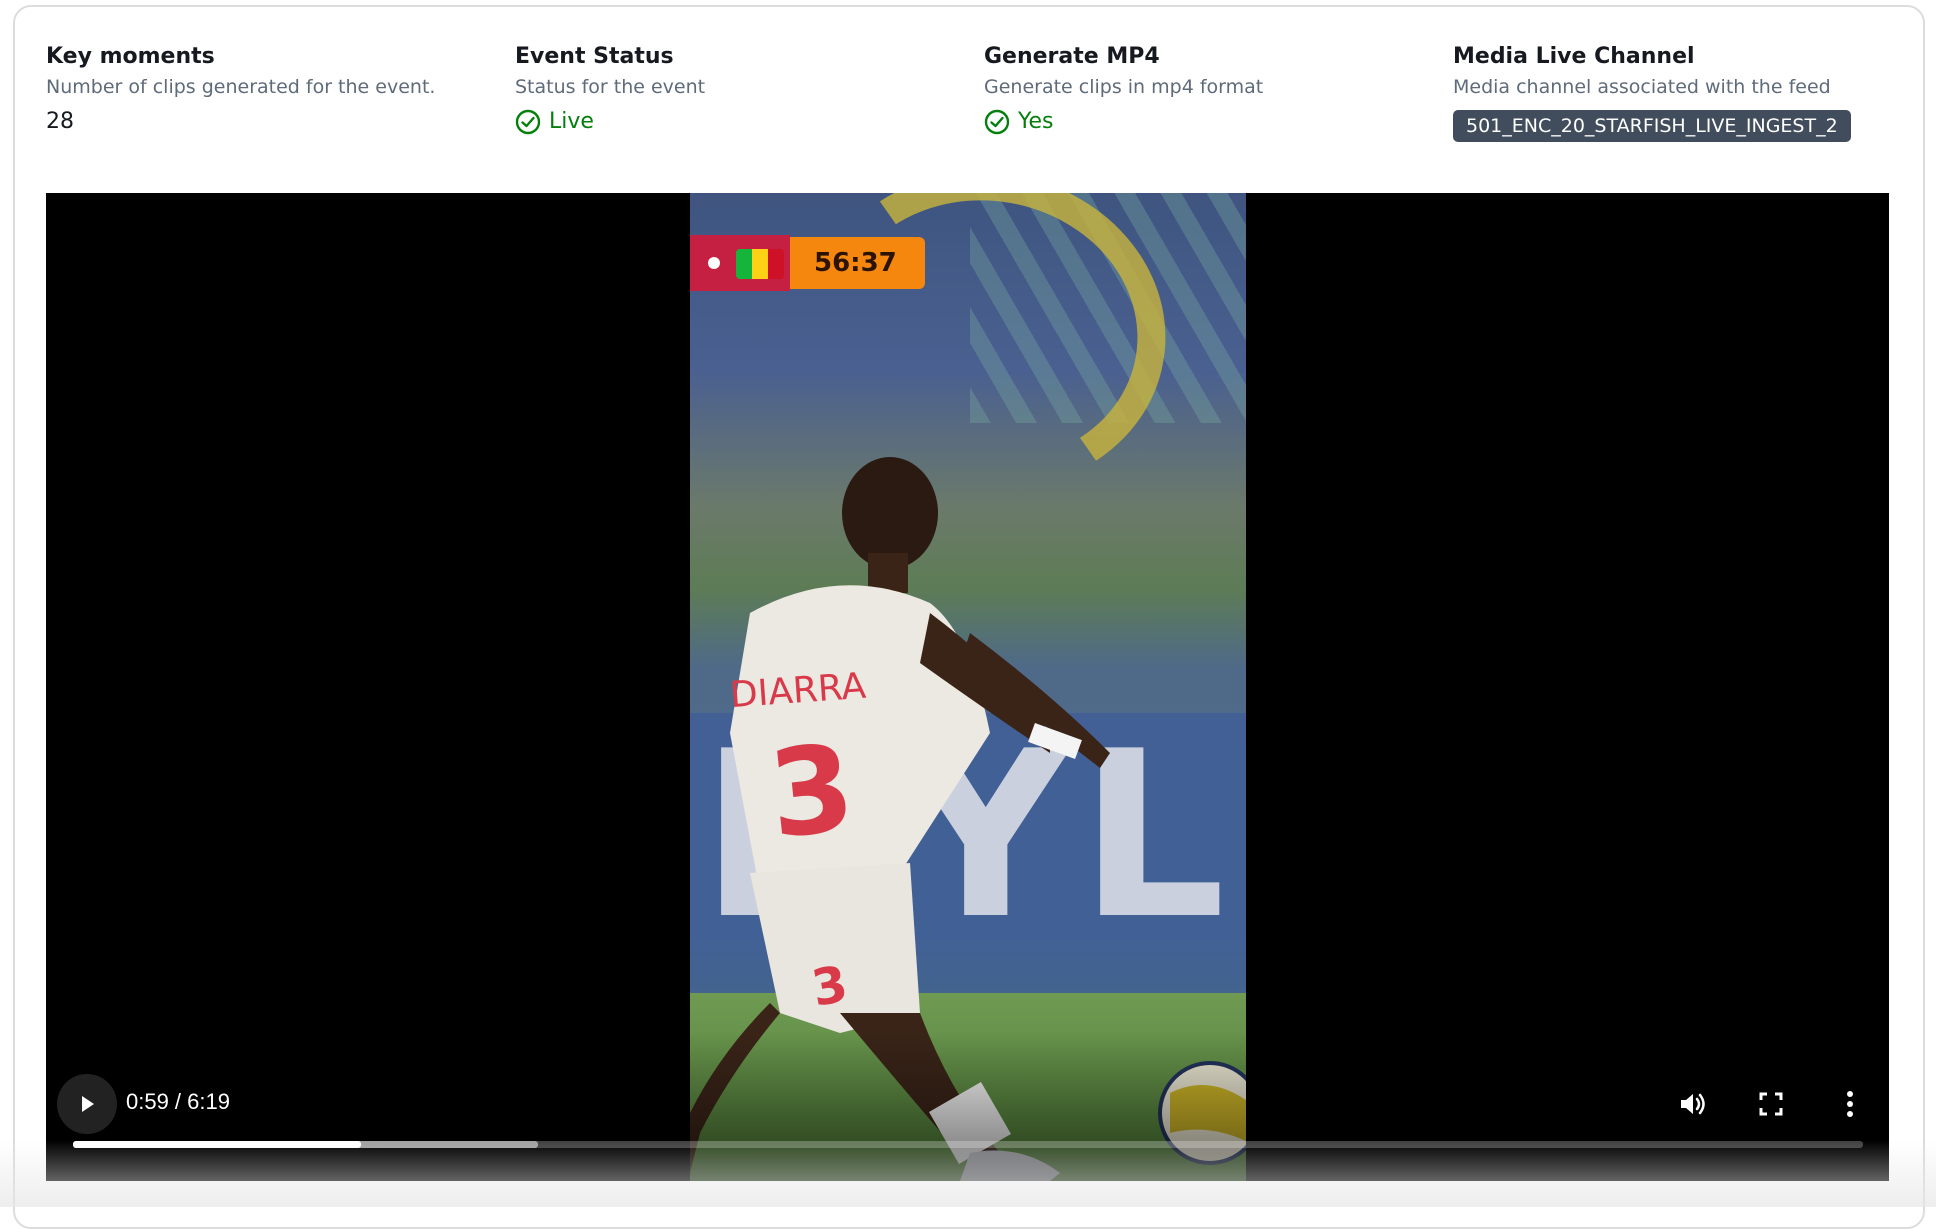 This screenshot has width=1936, height=1229. What do you see at coordinates (1652, 126) in the screenshot?
I see `media-channel-badge: 501_ENC_20_STARFISH_LIVE_INGEST_2` at bounding box center [1652, 126].